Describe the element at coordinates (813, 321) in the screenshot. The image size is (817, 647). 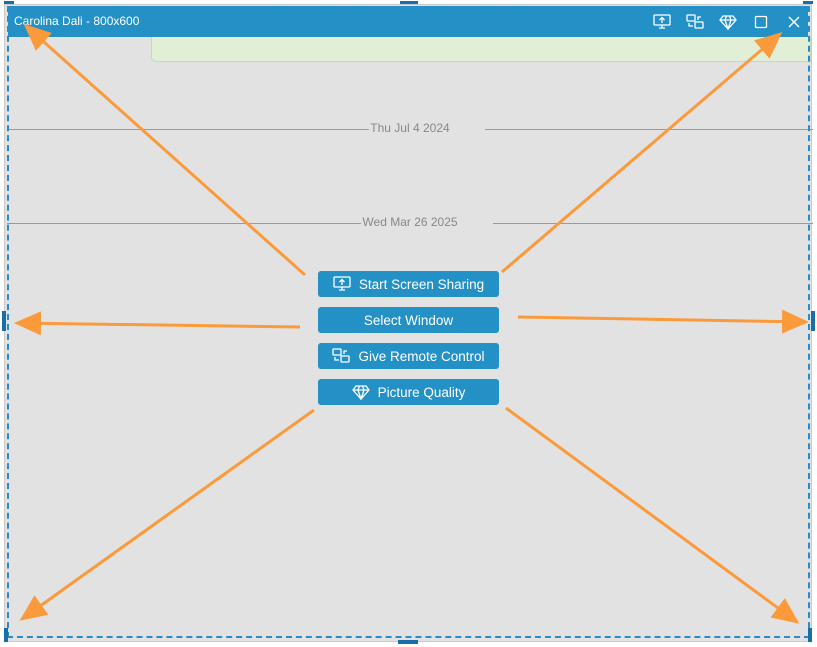
I see `resize-handle-right` at that location.